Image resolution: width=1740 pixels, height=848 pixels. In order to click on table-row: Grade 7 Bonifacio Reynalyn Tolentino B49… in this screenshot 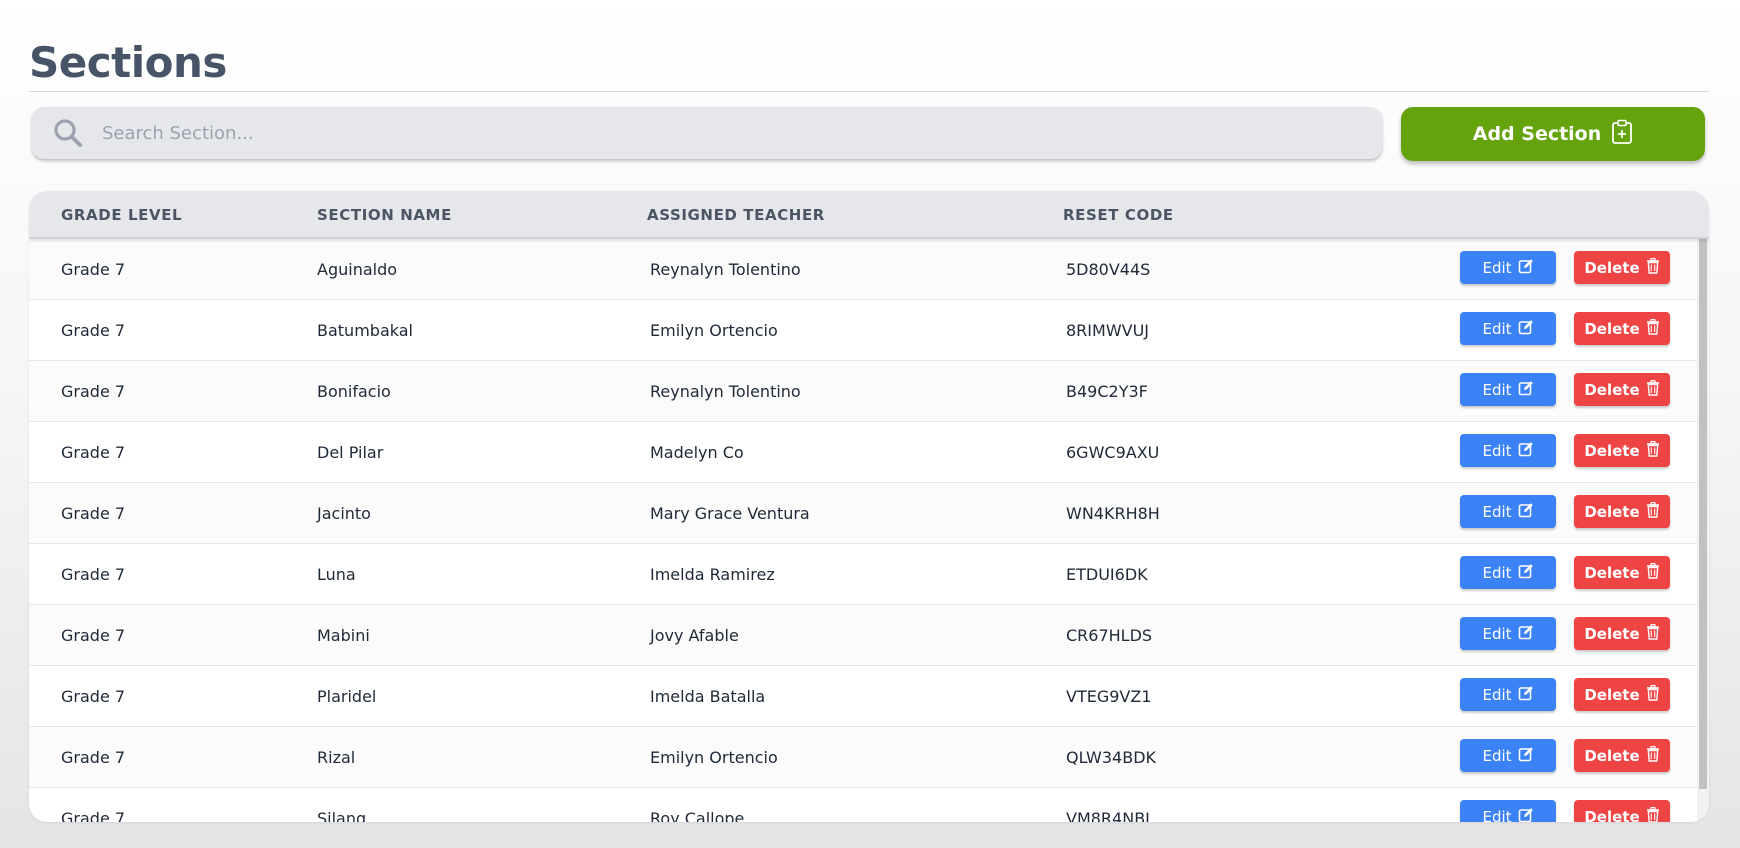, I will do `click(863, 391)`.